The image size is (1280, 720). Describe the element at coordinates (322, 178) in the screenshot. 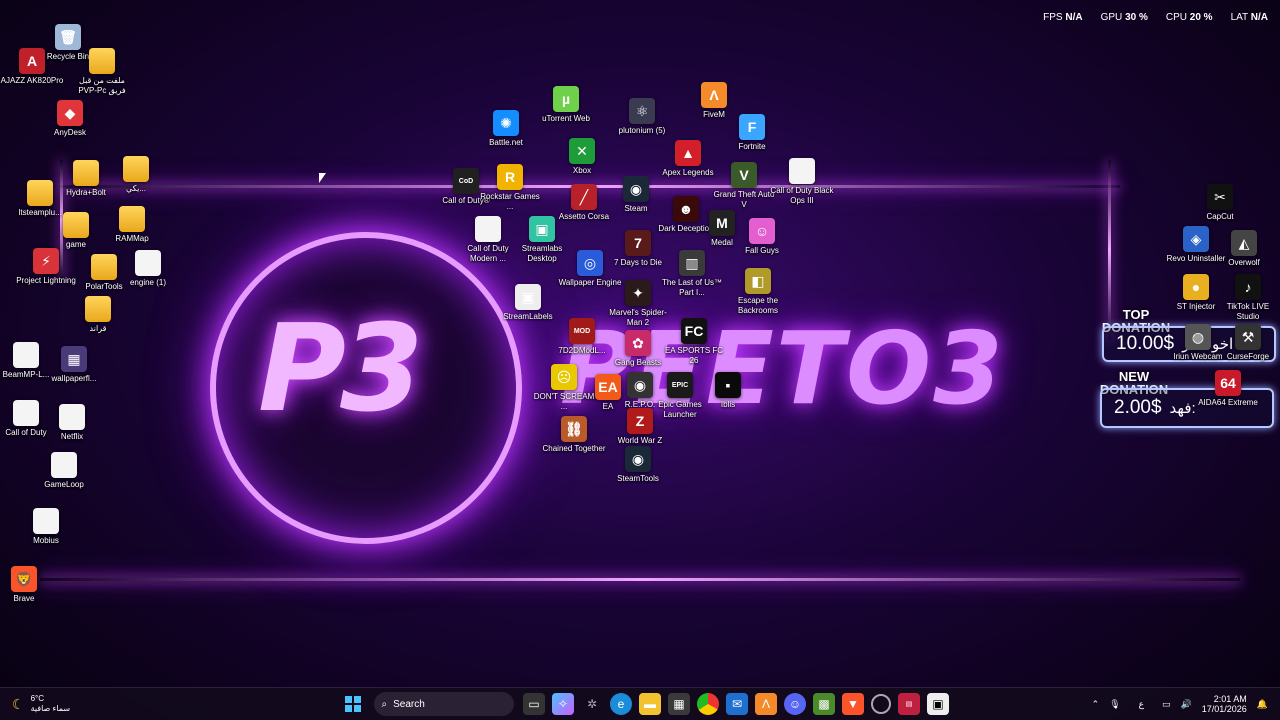

I see `mouse-cursor-icon` at that location.